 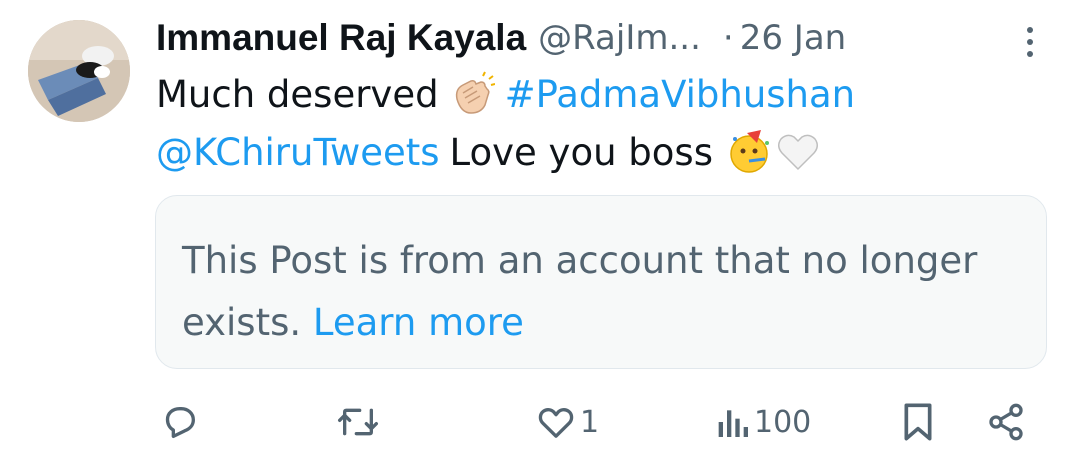 What do you see at coordinates (472, 94) in the screenshot?
I see `clapping-hands-icon` at bounding box center [472, 94].